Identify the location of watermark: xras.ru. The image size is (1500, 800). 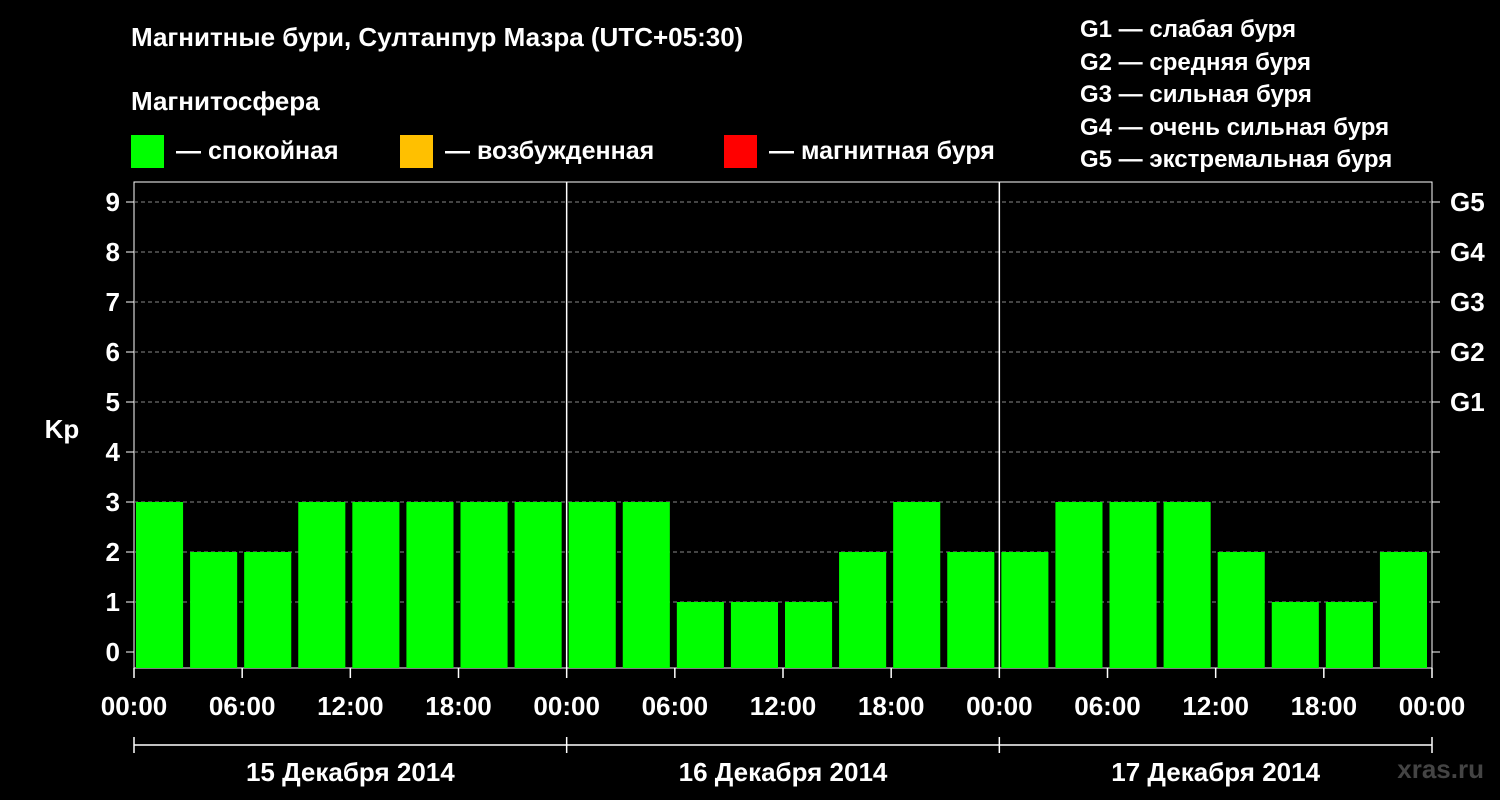
(1440, 769).